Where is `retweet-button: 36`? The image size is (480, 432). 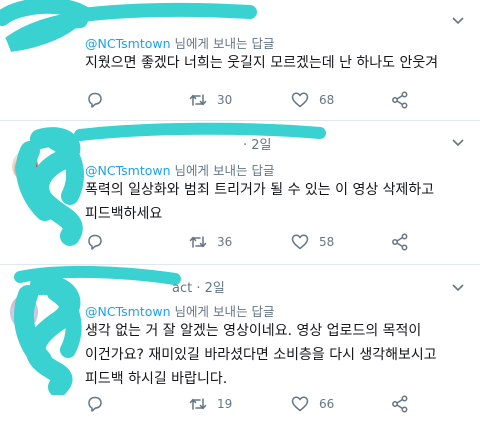 retweet-button: 36 is located at coordinates (210, 242).